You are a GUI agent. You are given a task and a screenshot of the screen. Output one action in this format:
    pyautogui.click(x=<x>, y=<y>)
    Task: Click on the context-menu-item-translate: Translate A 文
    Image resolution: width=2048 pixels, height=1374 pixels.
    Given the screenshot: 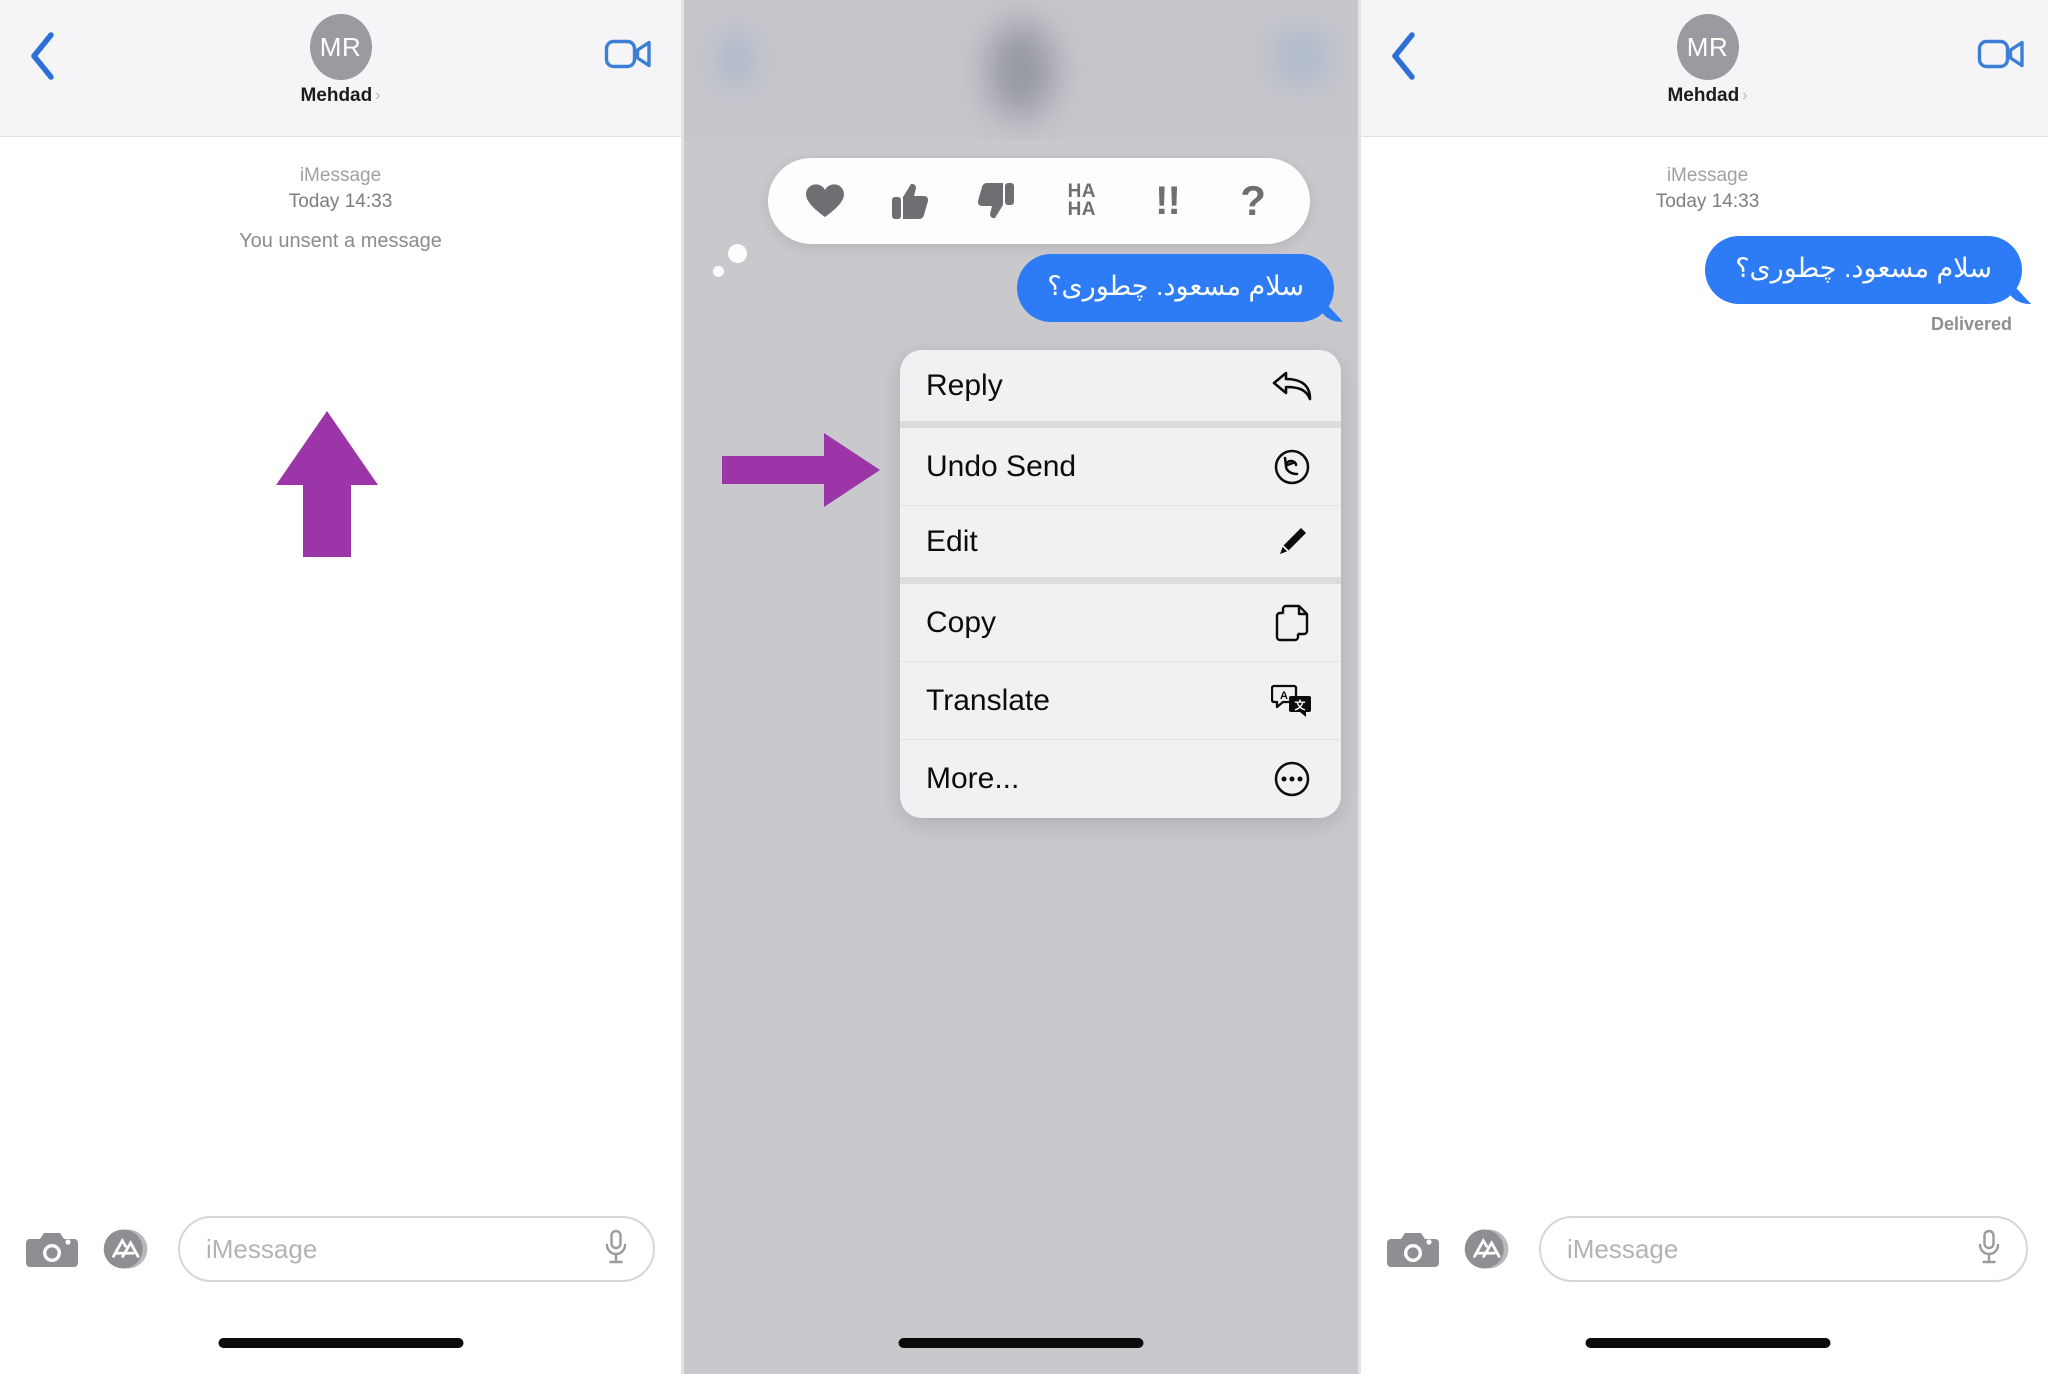 What is the action you would take?
    pyautogui.click(x=1120, y=701)
    